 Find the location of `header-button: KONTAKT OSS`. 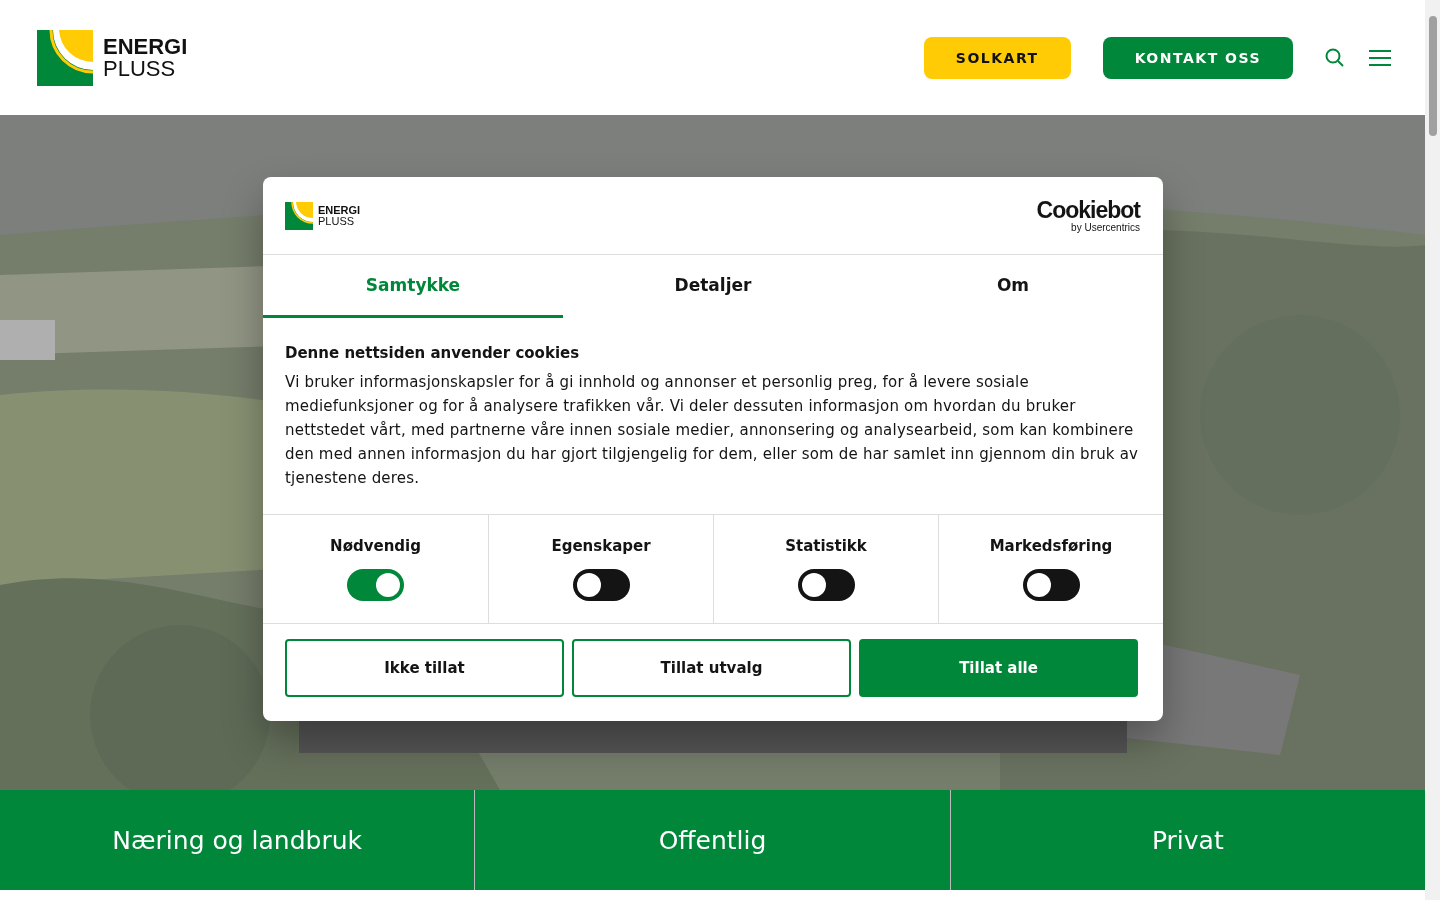

header-button: KONTAKT OSS is located at coordinates (1197, 57).